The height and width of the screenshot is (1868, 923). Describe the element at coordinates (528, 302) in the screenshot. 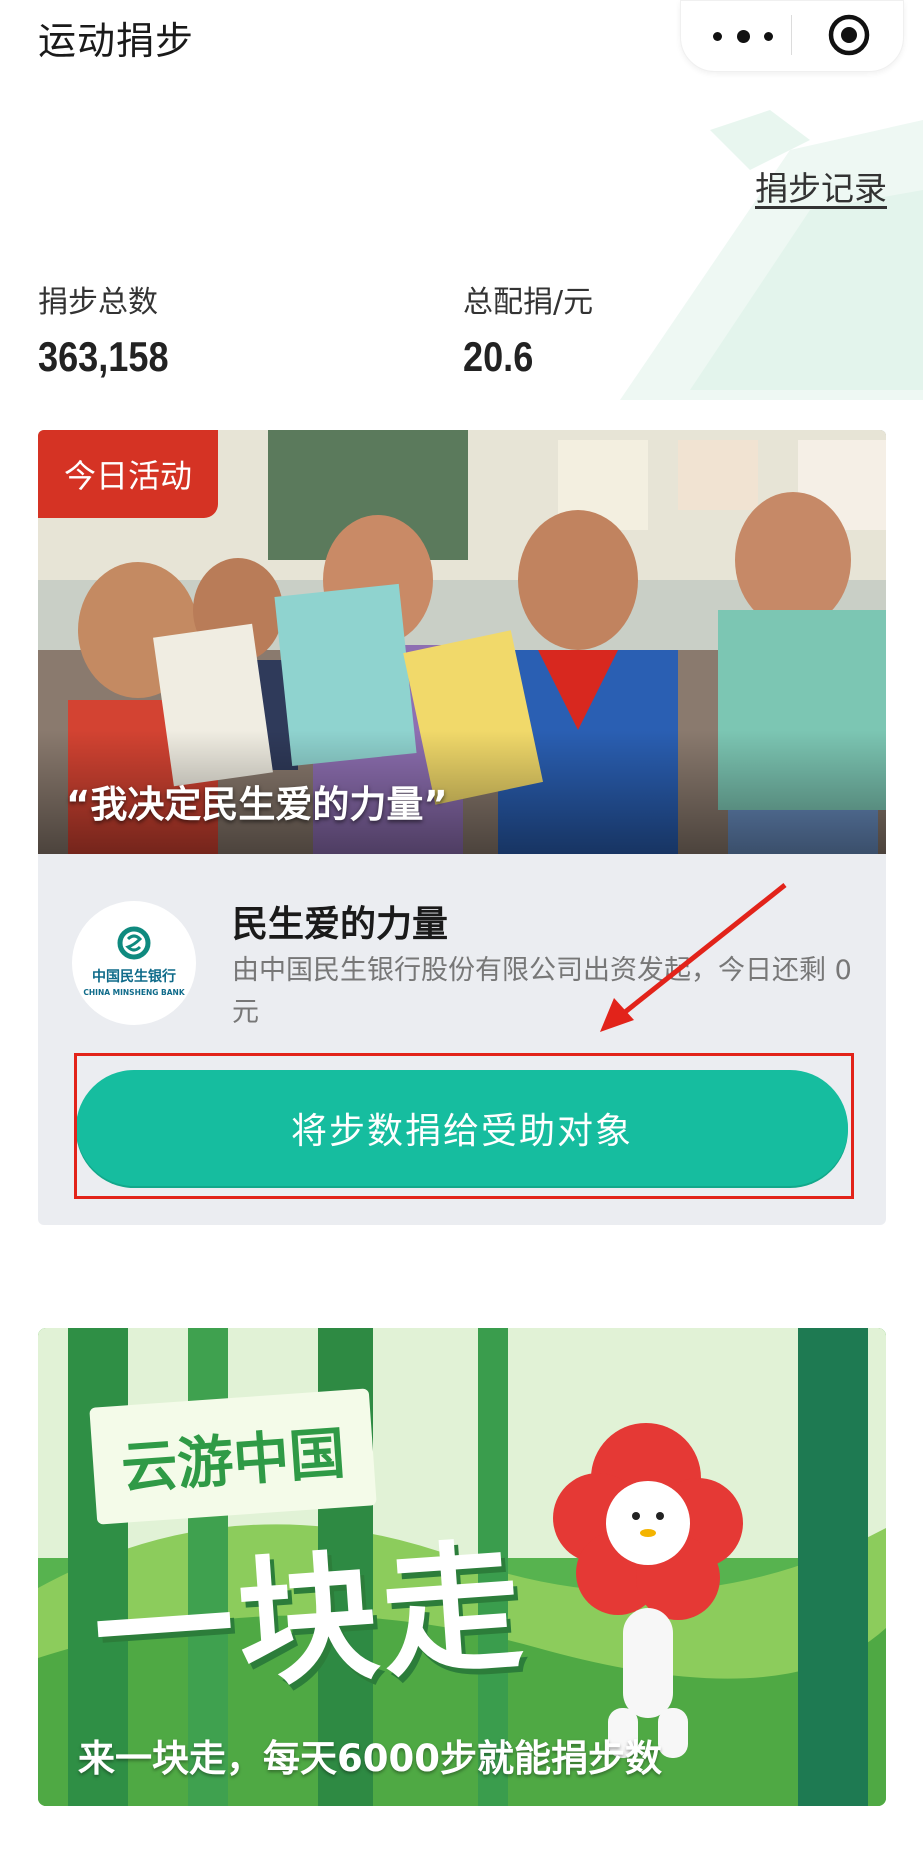

I see `total-match-label: 总配捐/元` at that location.